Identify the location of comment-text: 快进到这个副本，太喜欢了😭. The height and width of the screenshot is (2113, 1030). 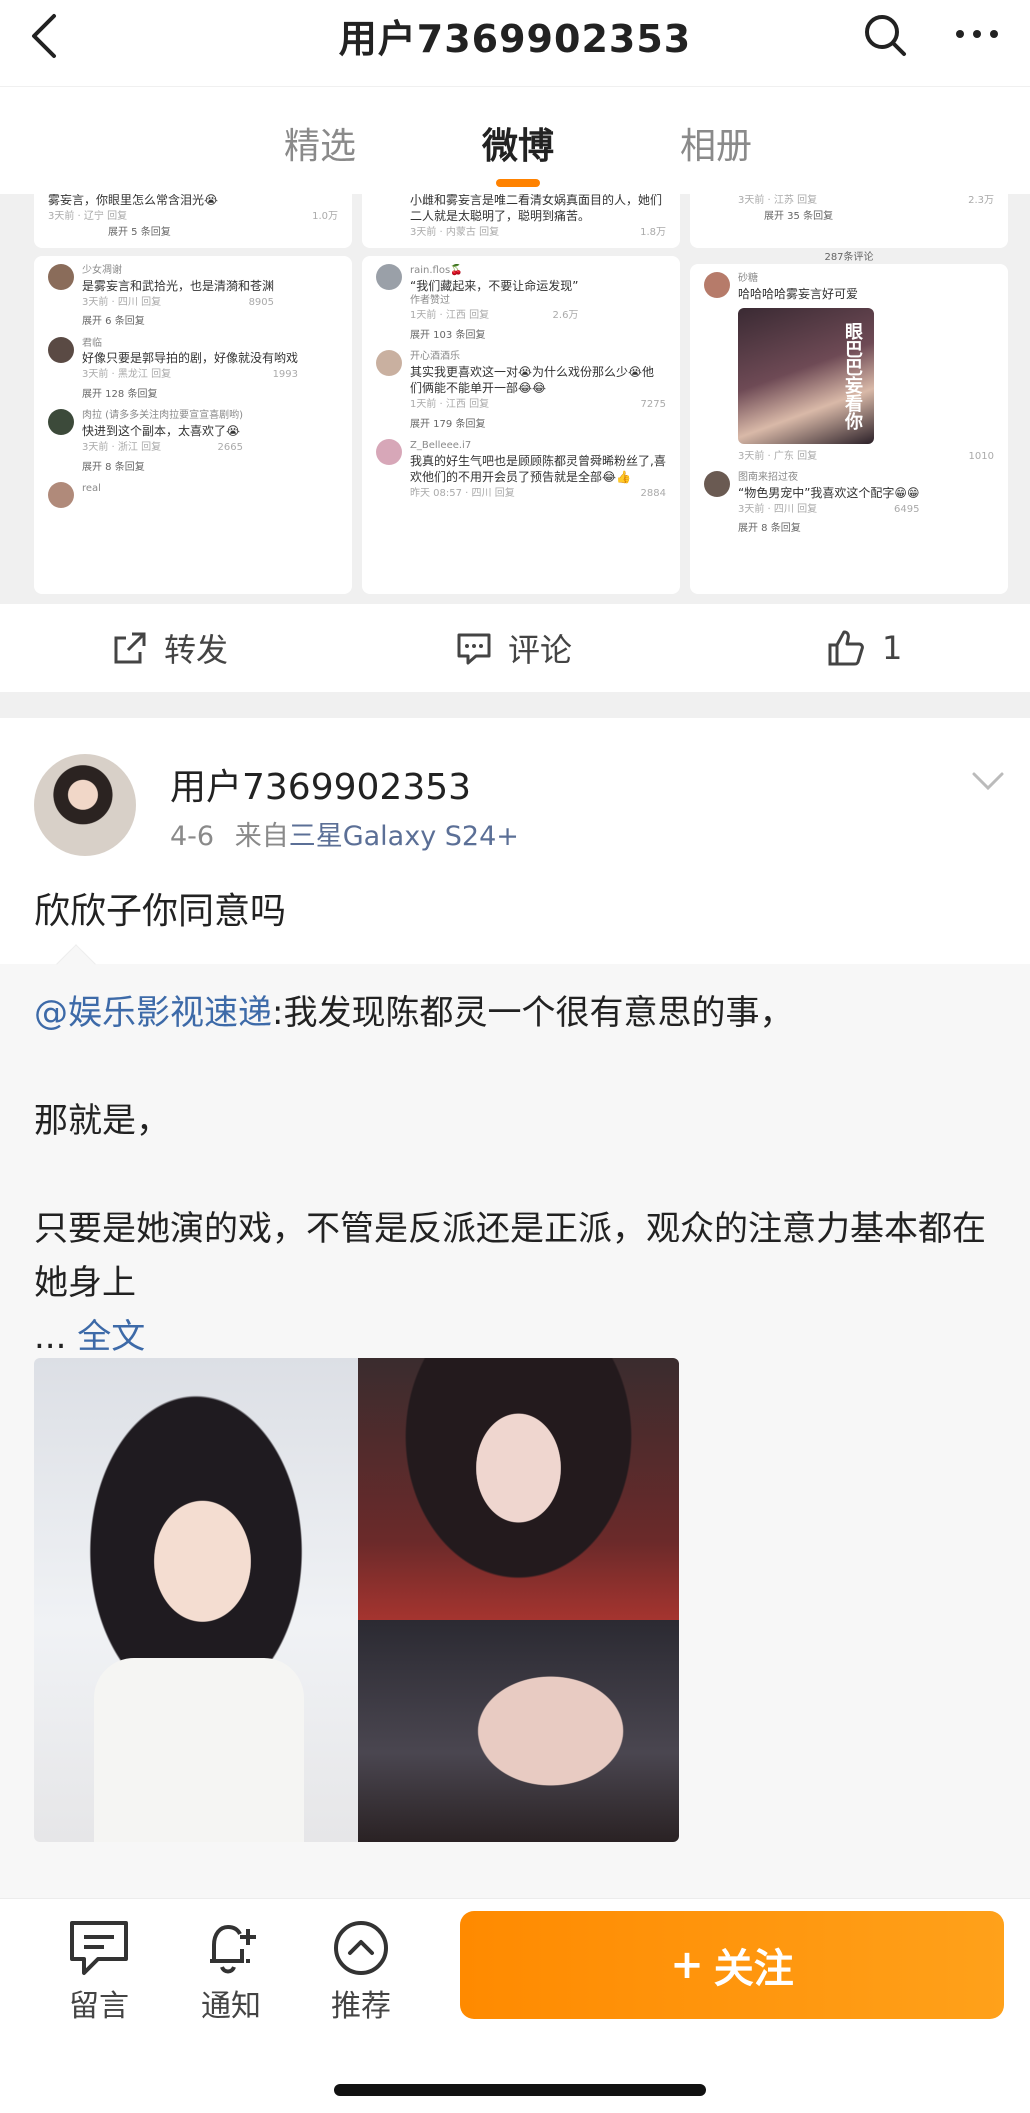
(161, 430).